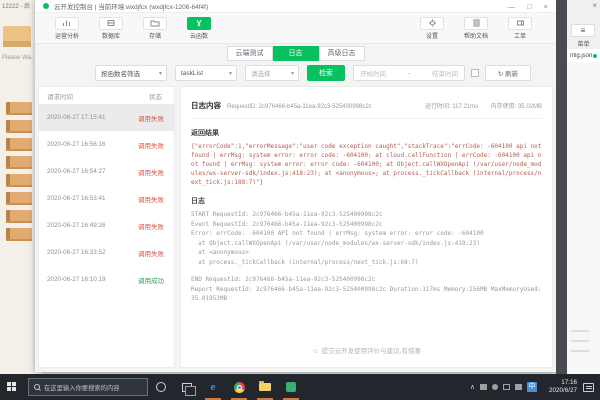 This screenshot has width=600, height=400. What do you see at coordinates (60, 97) in the screenshot?
I see `column-request-time: 请求时间` at bounding box center [60, 97].